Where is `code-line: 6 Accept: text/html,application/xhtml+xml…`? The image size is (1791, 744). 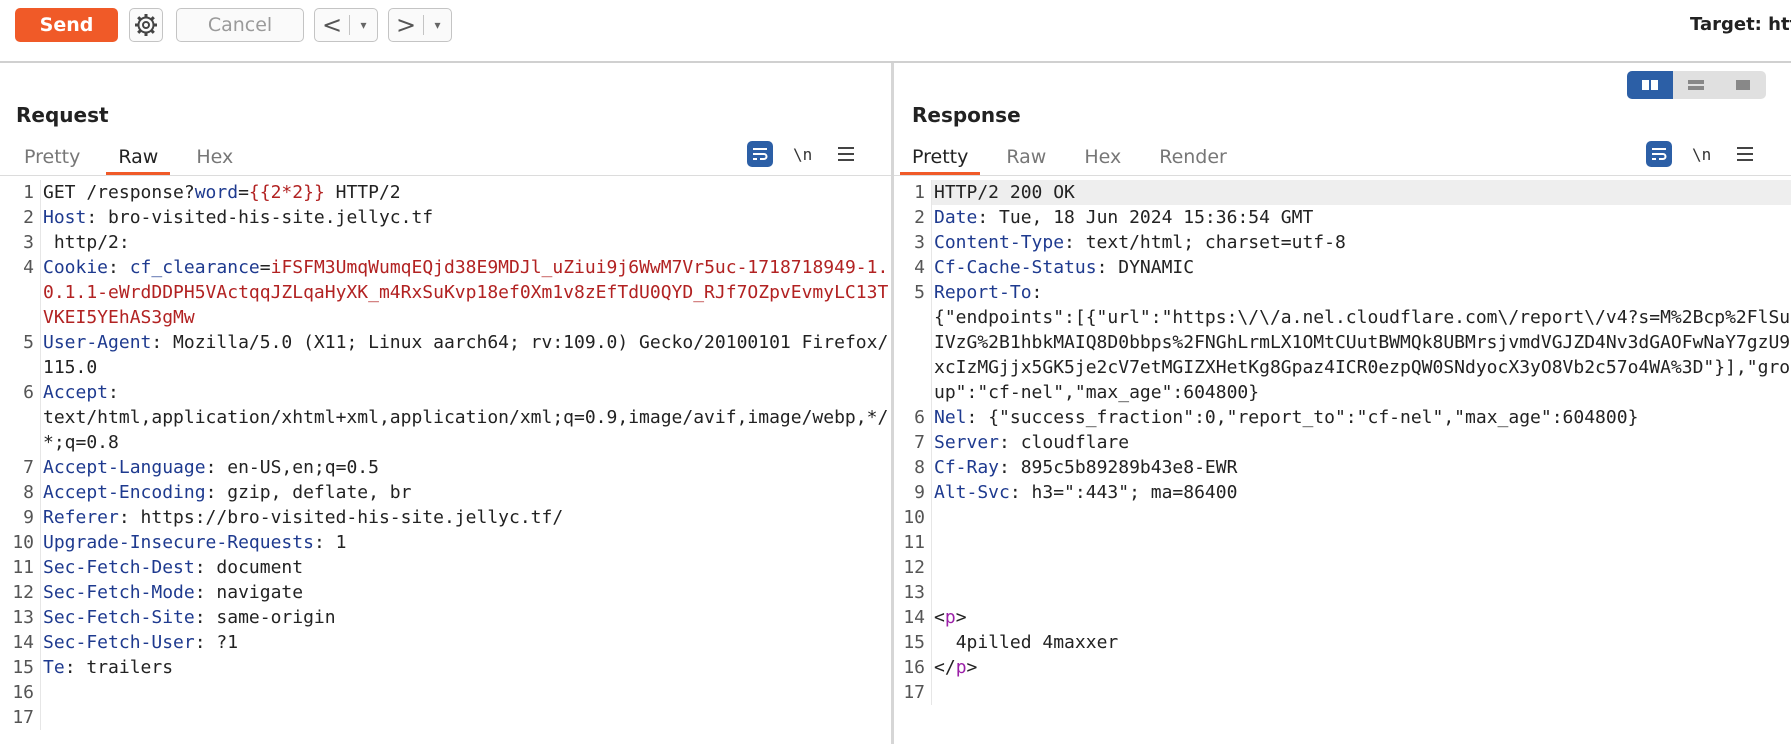
code-line: 6 Accept: text/html,application/xhtml+xml… is located at coordinates (445, 417).